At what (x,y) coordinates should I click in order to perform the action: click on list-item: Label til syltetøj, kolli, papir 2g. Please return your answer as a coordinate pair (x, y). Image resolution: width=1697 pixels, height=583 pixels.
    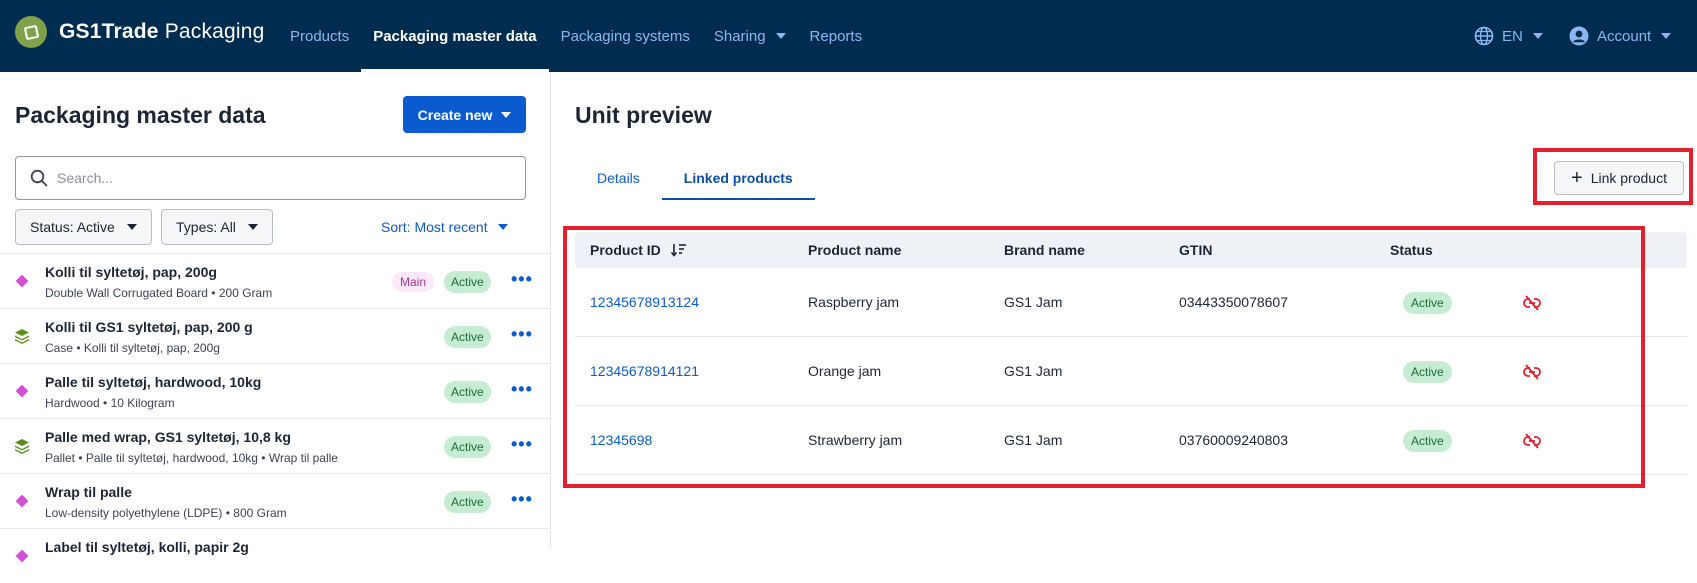
    Looking at the image, I should click on (275, 555).